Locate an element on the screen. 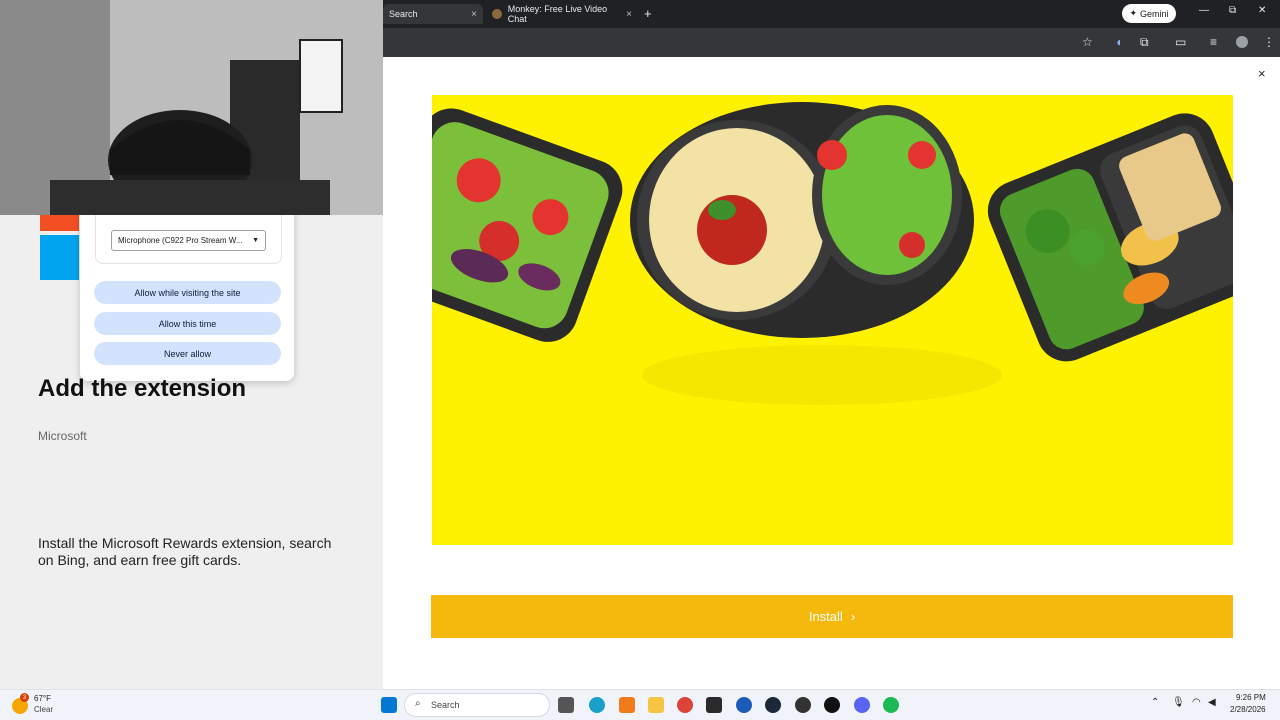 The image size is (1280, 720). epic-games-icon is located at coordinates (714, 705).